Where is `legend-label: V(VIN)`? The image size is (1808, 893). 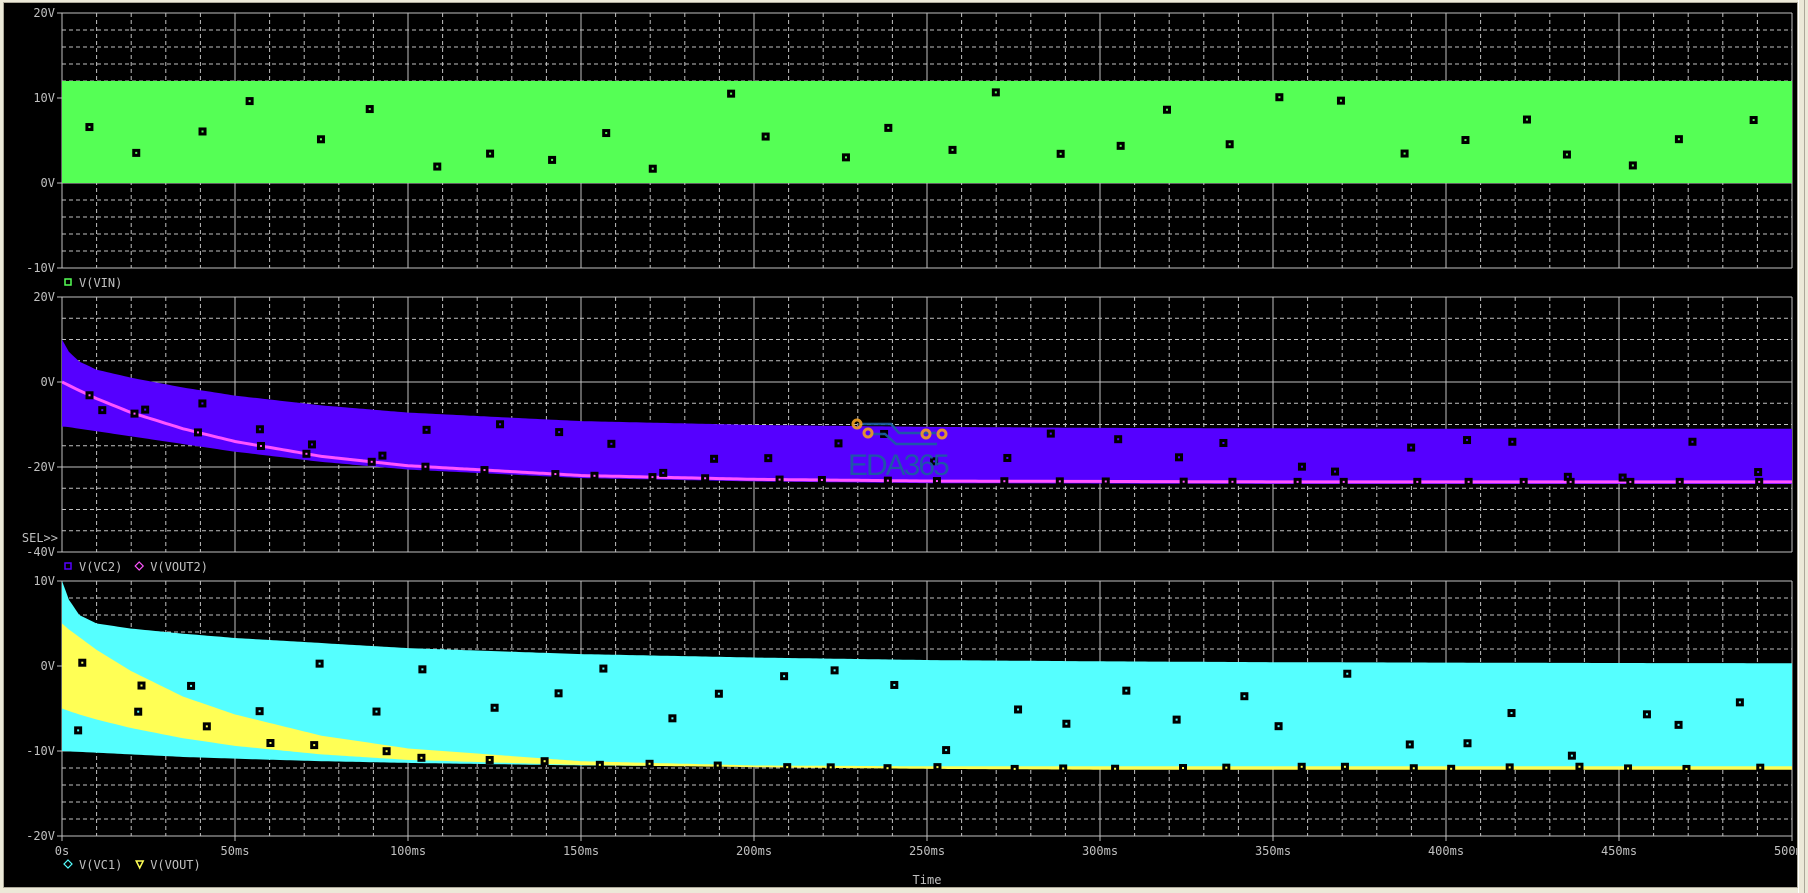
legend-label: V(VIN) is located at coordinates (100, 283).